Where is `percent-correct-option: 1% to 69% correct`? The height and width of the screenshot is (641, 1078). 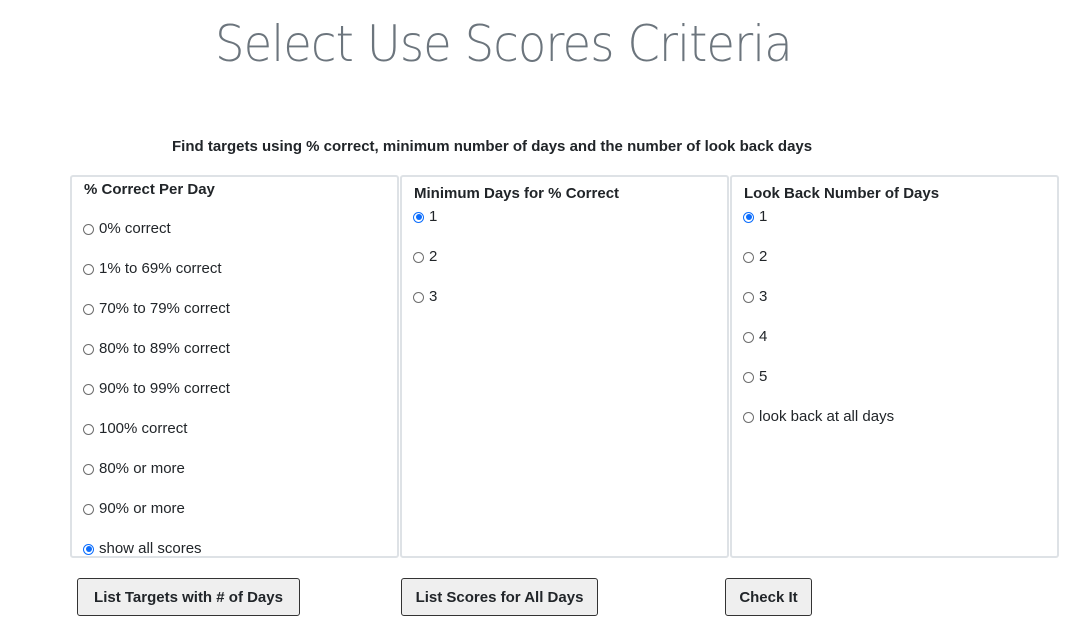 percent-correct-option: 1% to 69% correct is located at coordinates (152, 269).